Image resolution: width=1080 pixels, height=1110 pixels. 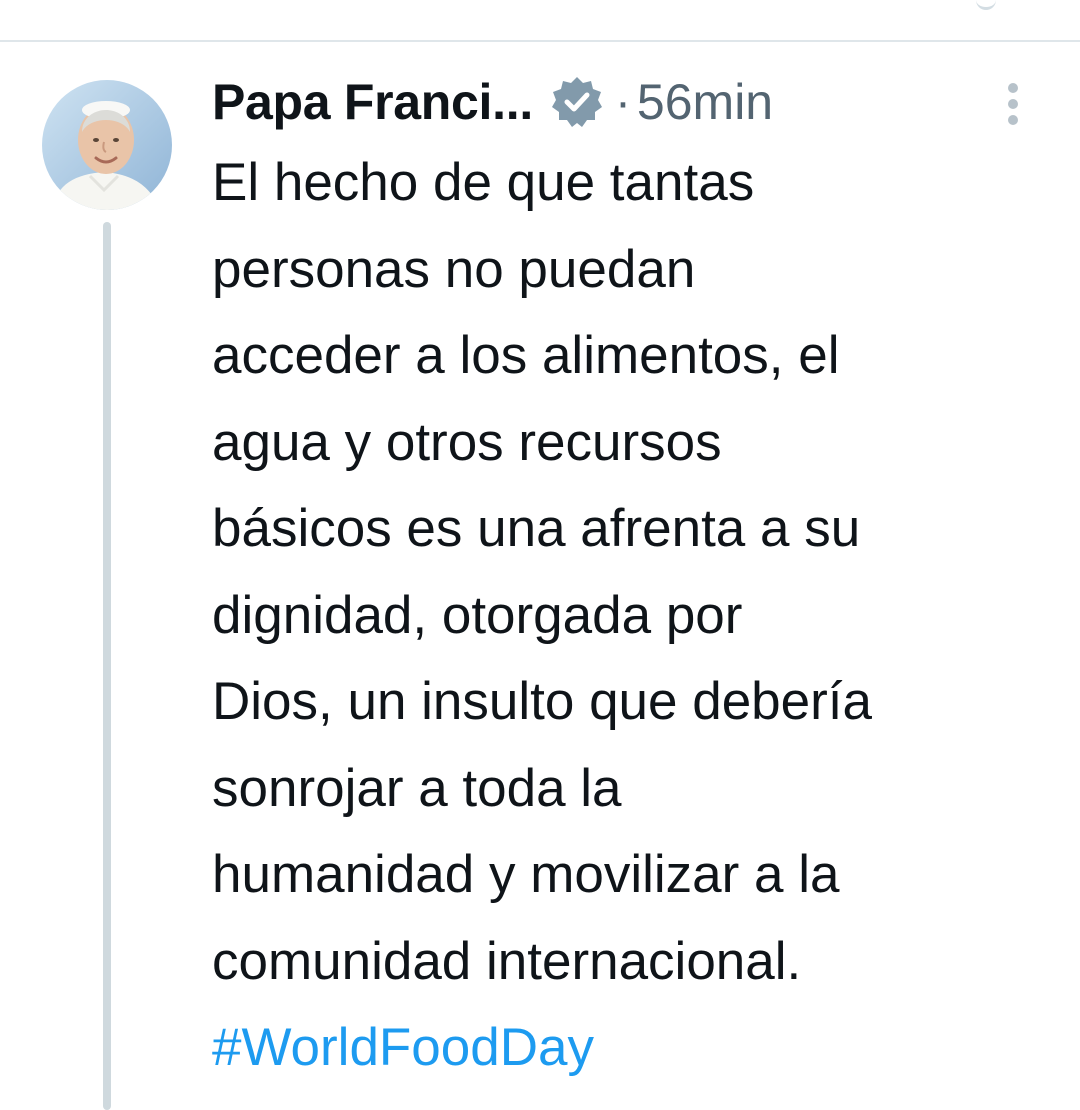 What do you see at coordinates (526, 874) in the screenshot?
I see `post-text-line: humanidad y movilizar a la` at bounding box center [526, 874].